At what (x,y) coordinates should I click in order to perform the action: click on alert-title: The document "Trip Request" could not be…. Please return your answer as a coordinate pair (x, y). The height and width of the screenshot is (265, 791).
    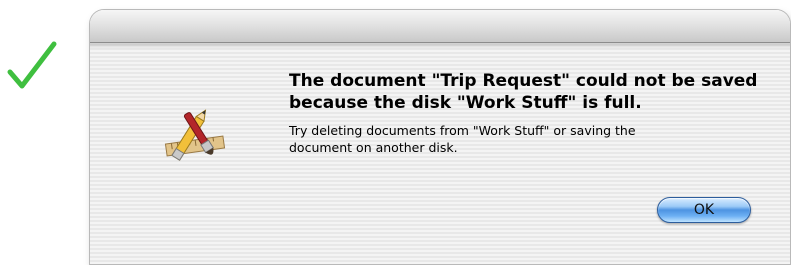
    Looking at the image, I should click on (523, 92).